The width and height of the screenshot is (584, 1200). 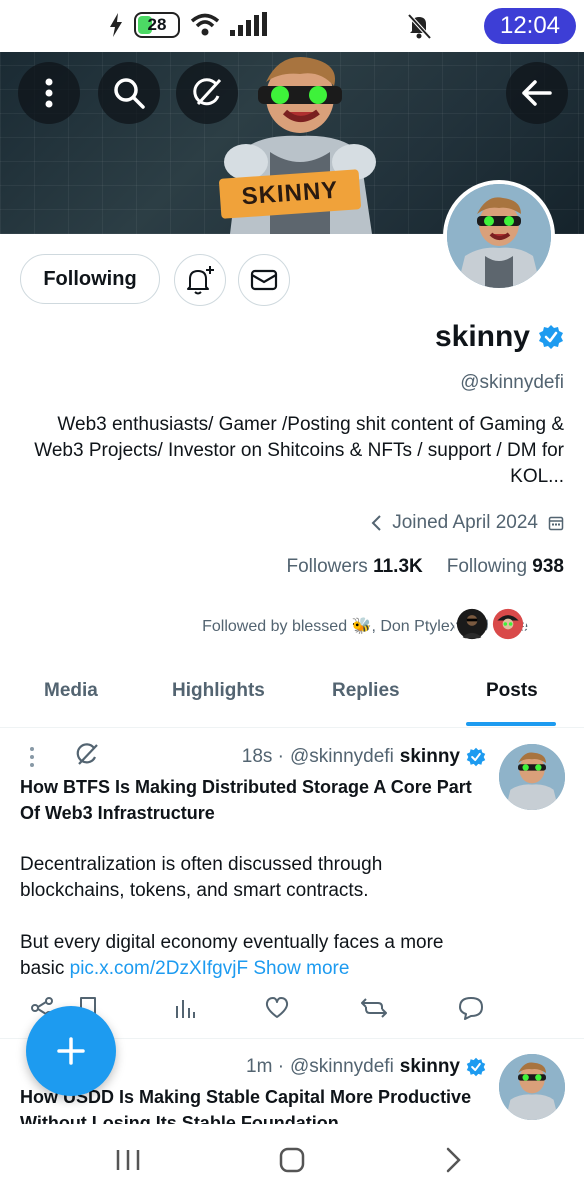 I want to click on mute-icon, so click(x=419, y=28).